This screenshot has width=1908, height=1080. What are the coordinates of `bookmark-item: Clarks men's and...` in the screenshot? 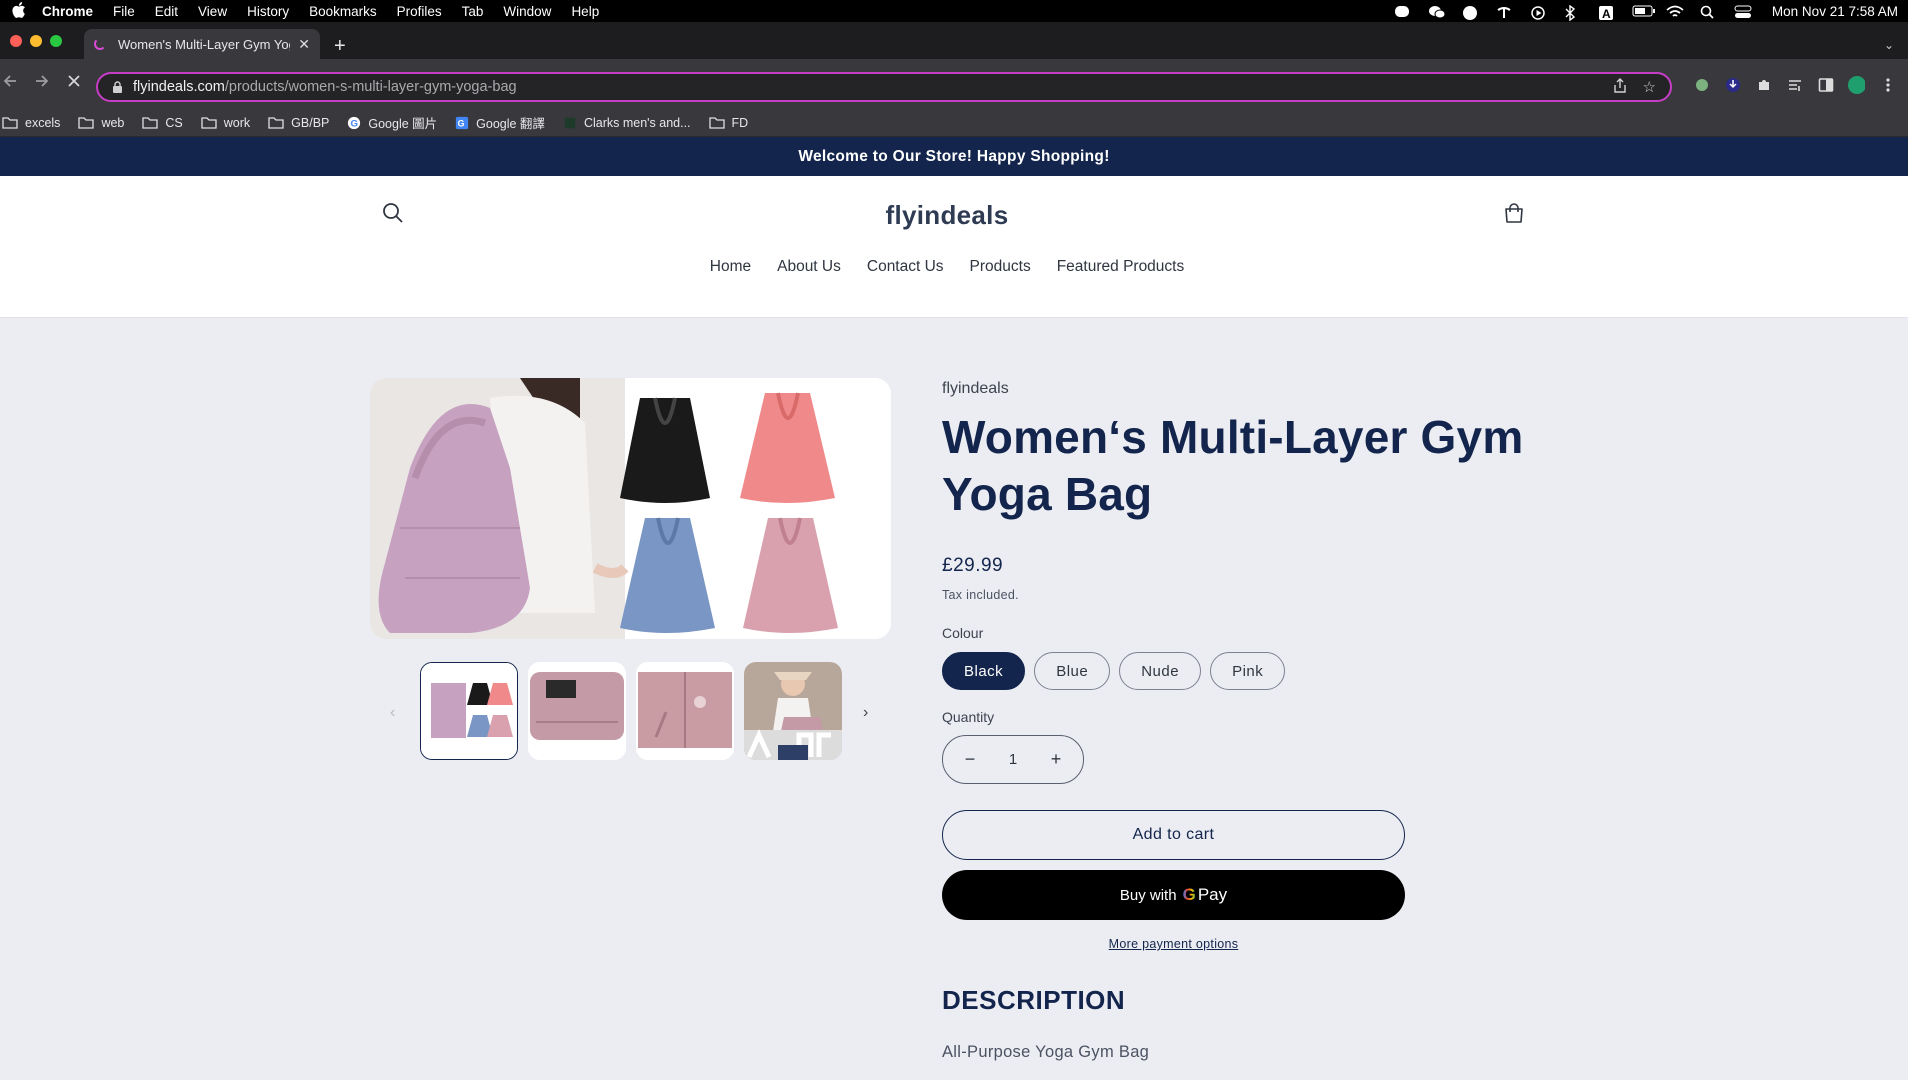 It's located at (627, 123).